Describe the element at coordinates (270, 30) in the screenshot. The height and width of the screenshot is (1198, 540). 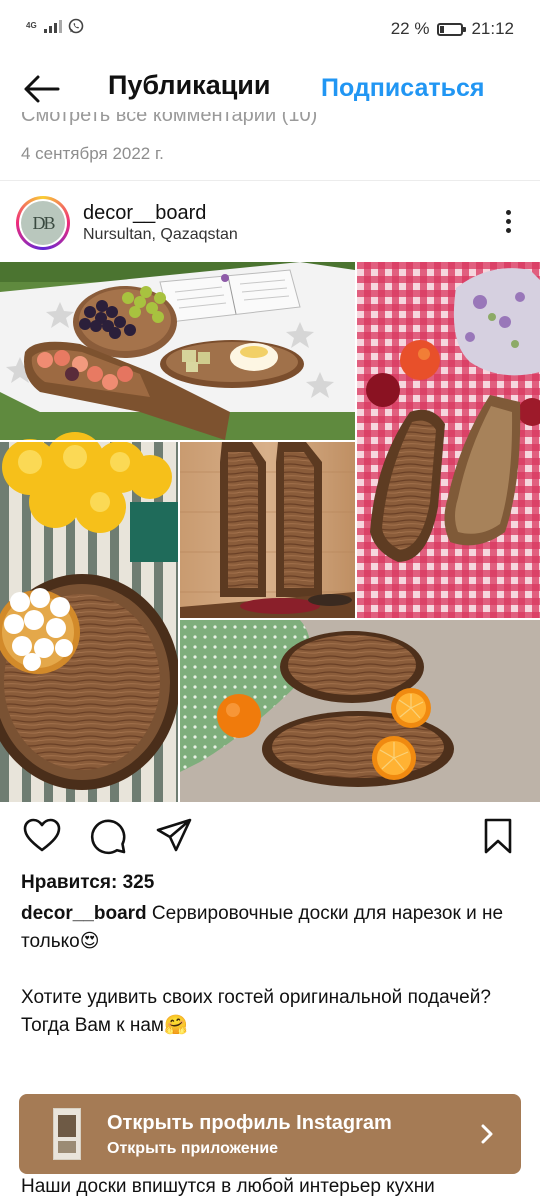
I see `status-bar: 4G 22 % 21:12` at that location.